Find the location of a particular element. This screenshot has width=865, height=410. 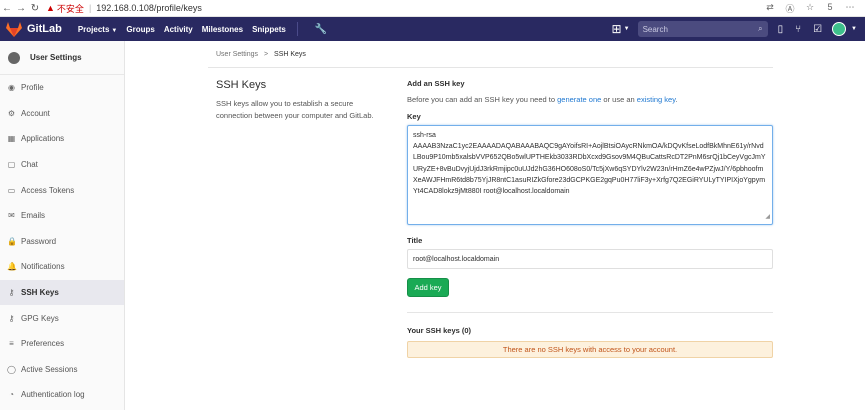

gear-icon: ⚙ is located at coordinates (11, 113).